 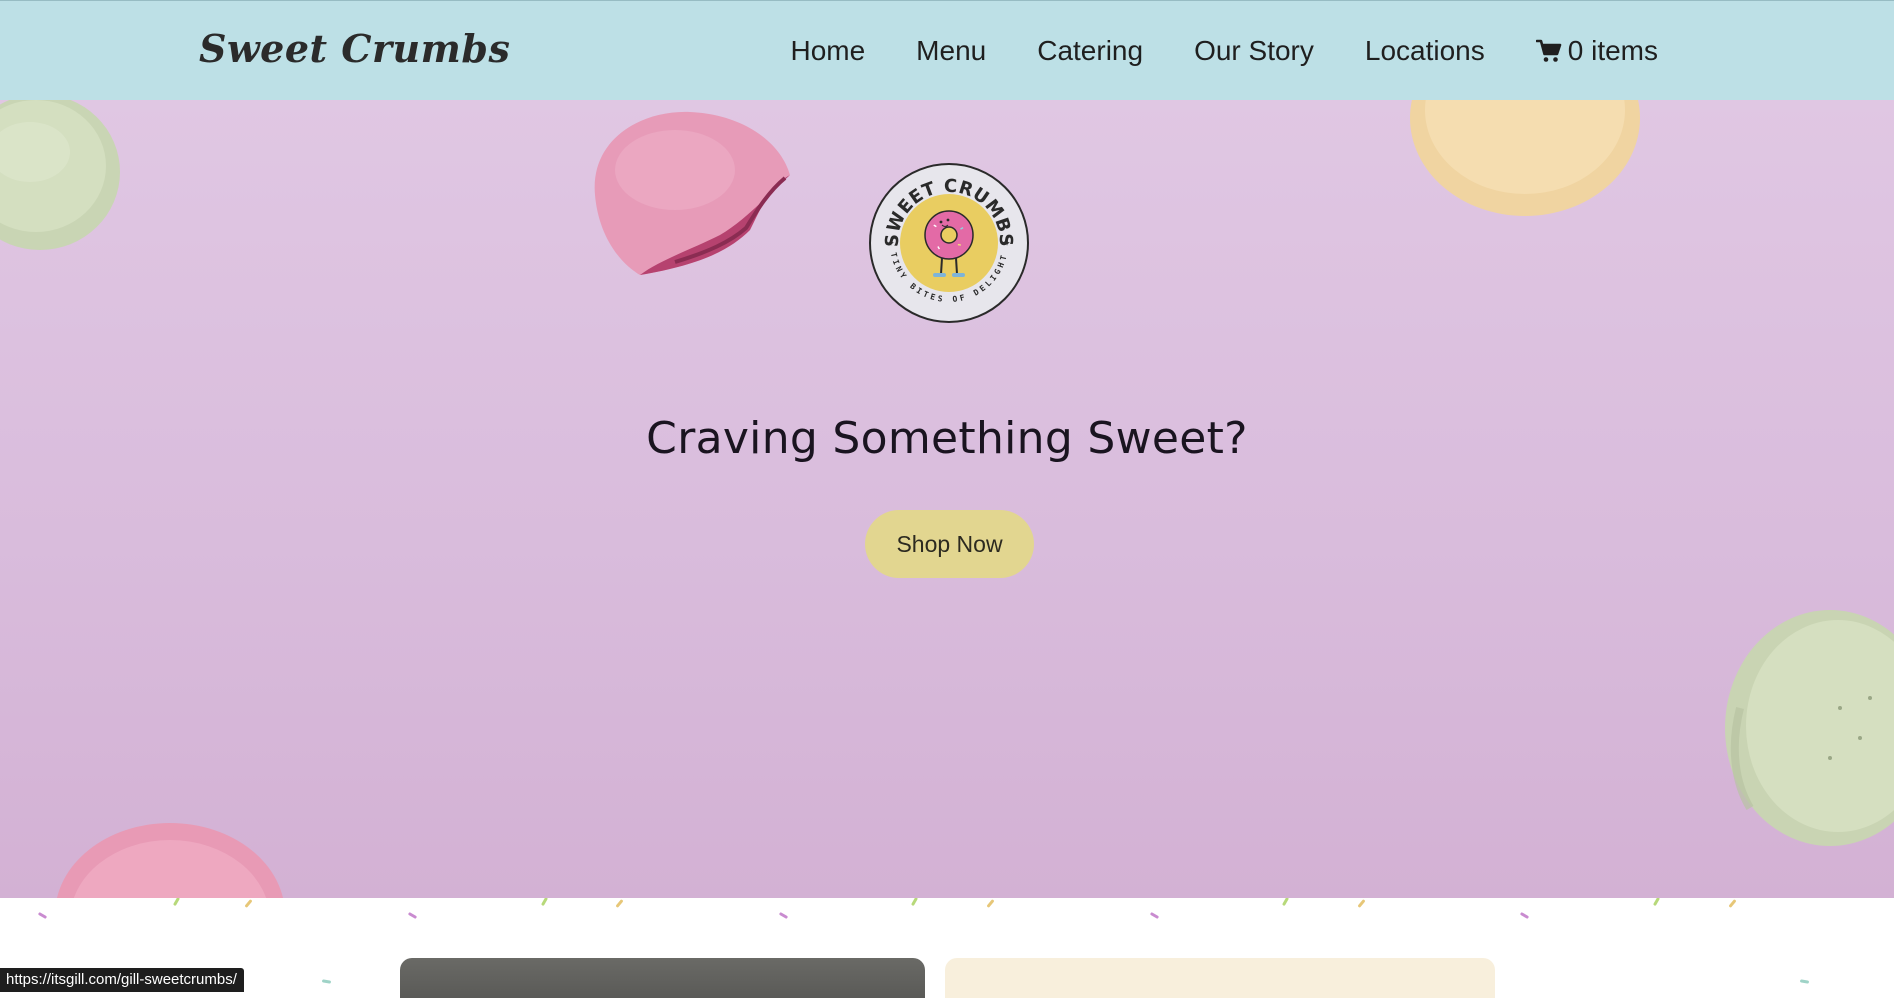 What do you see at coordinates (662, 978) in the screenshot?
I see `featured-card-image` at bounding box center [662, 978].